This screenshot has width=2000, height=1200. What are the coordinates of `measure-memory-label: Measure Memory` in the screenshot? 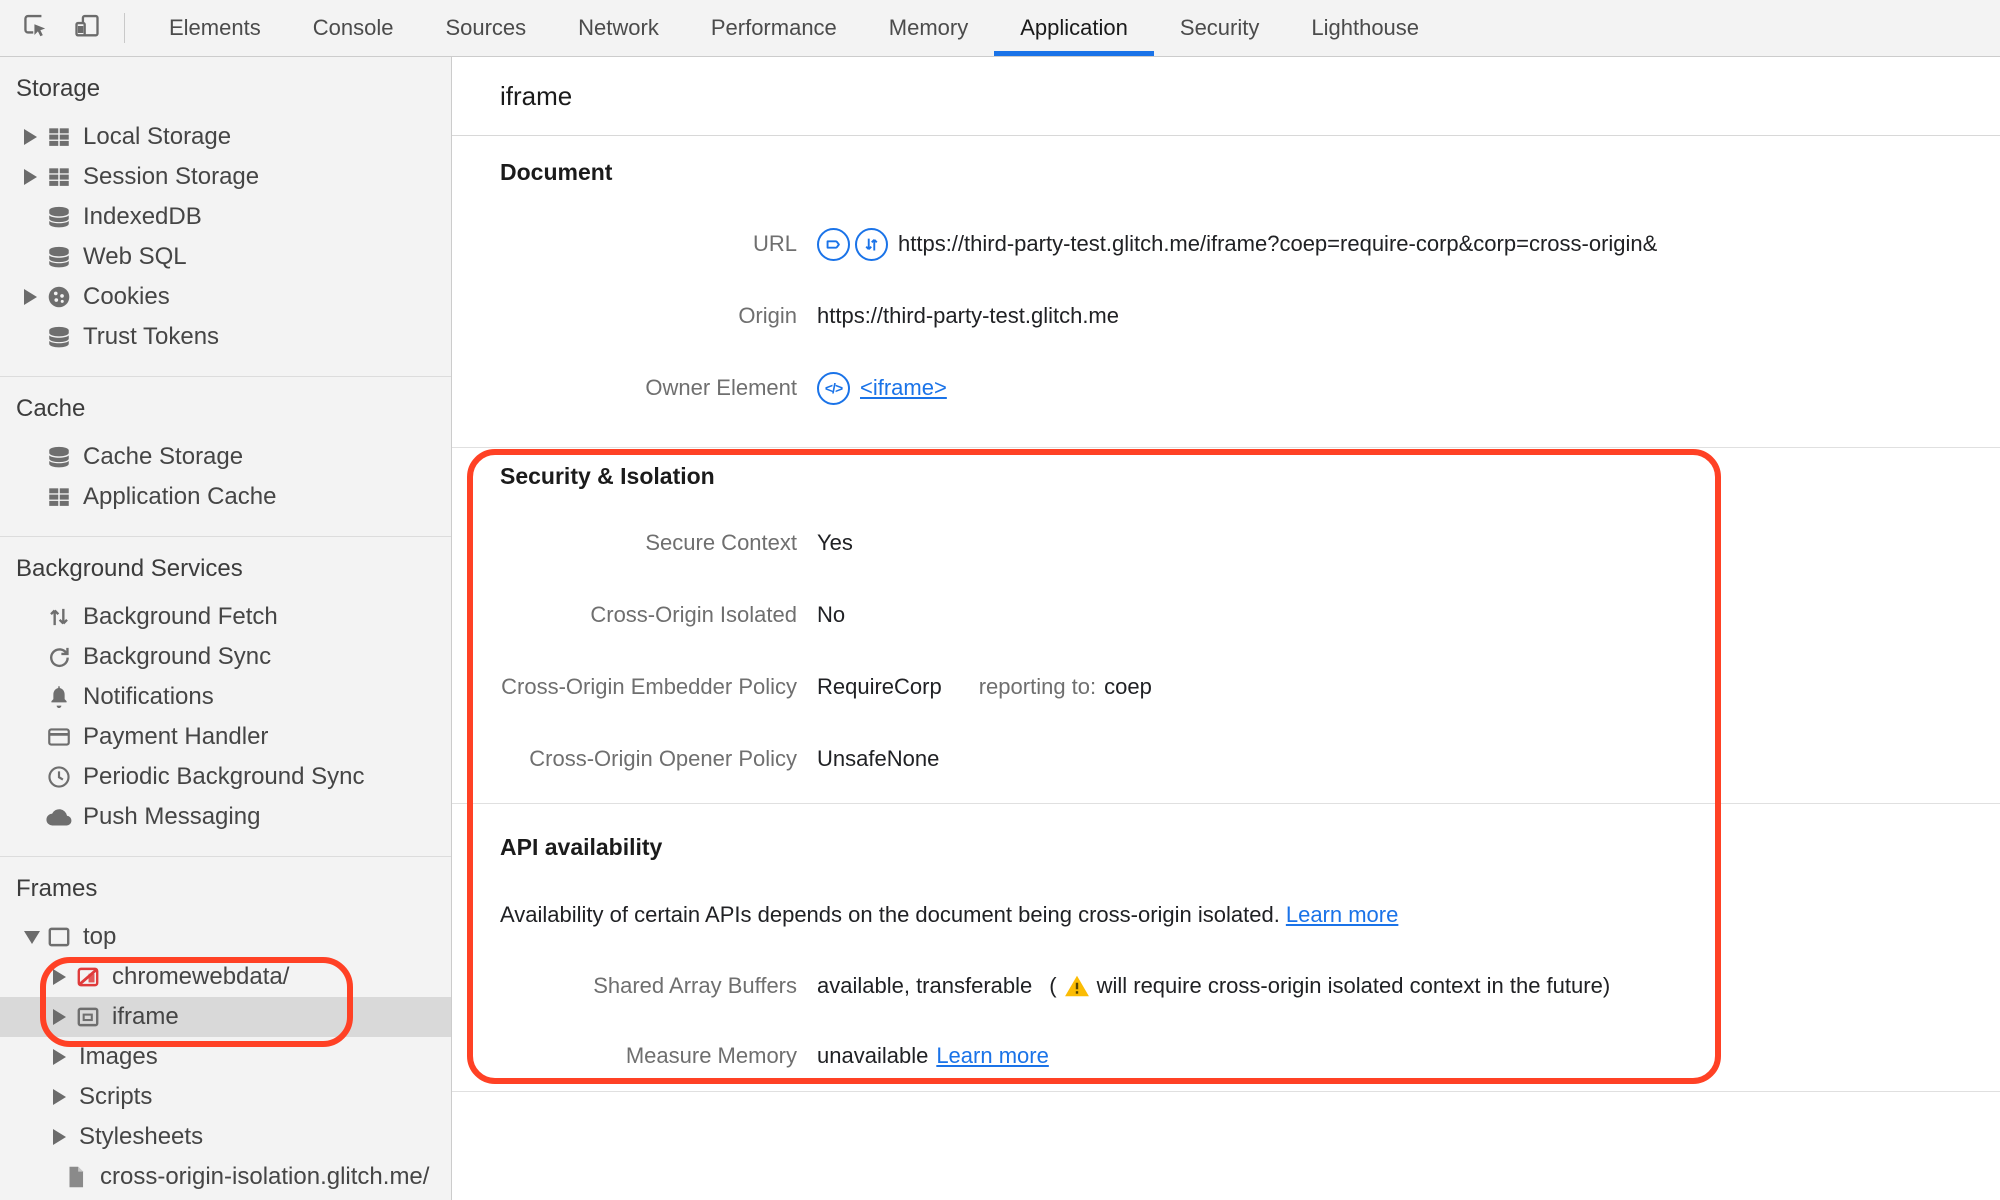 It's located at (711, 1055).